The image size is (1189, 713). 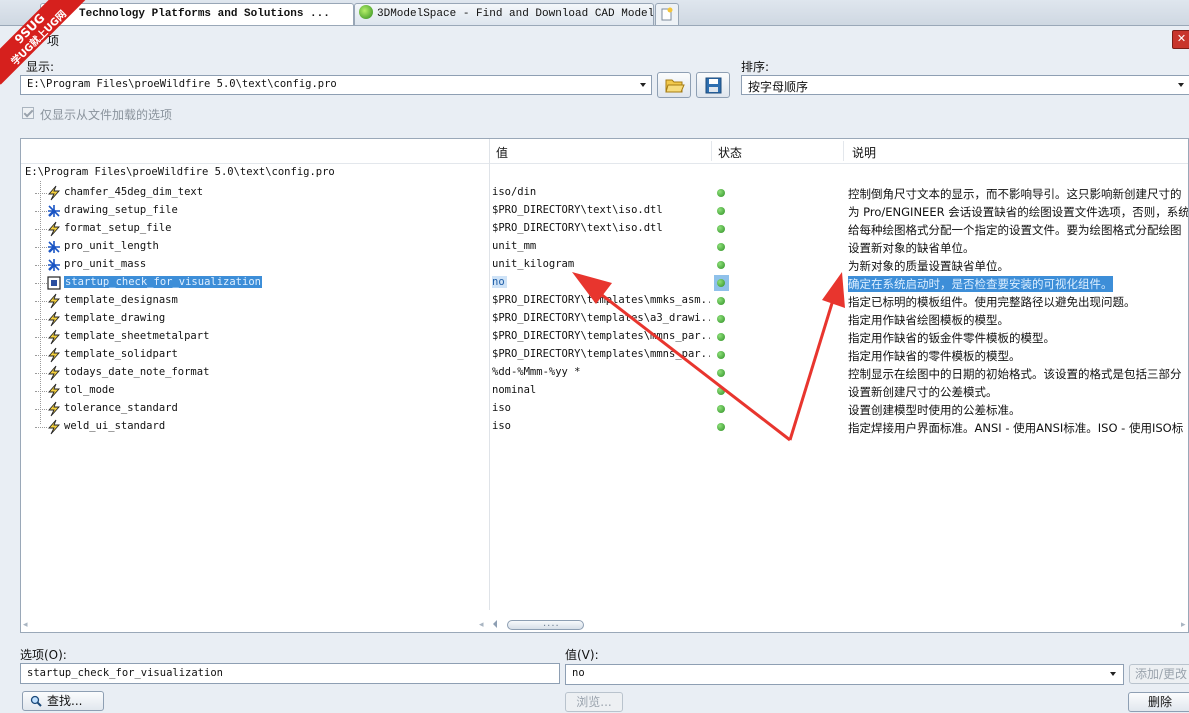 I want to click on annotation-arrow-right, so click(x=816, y=356).